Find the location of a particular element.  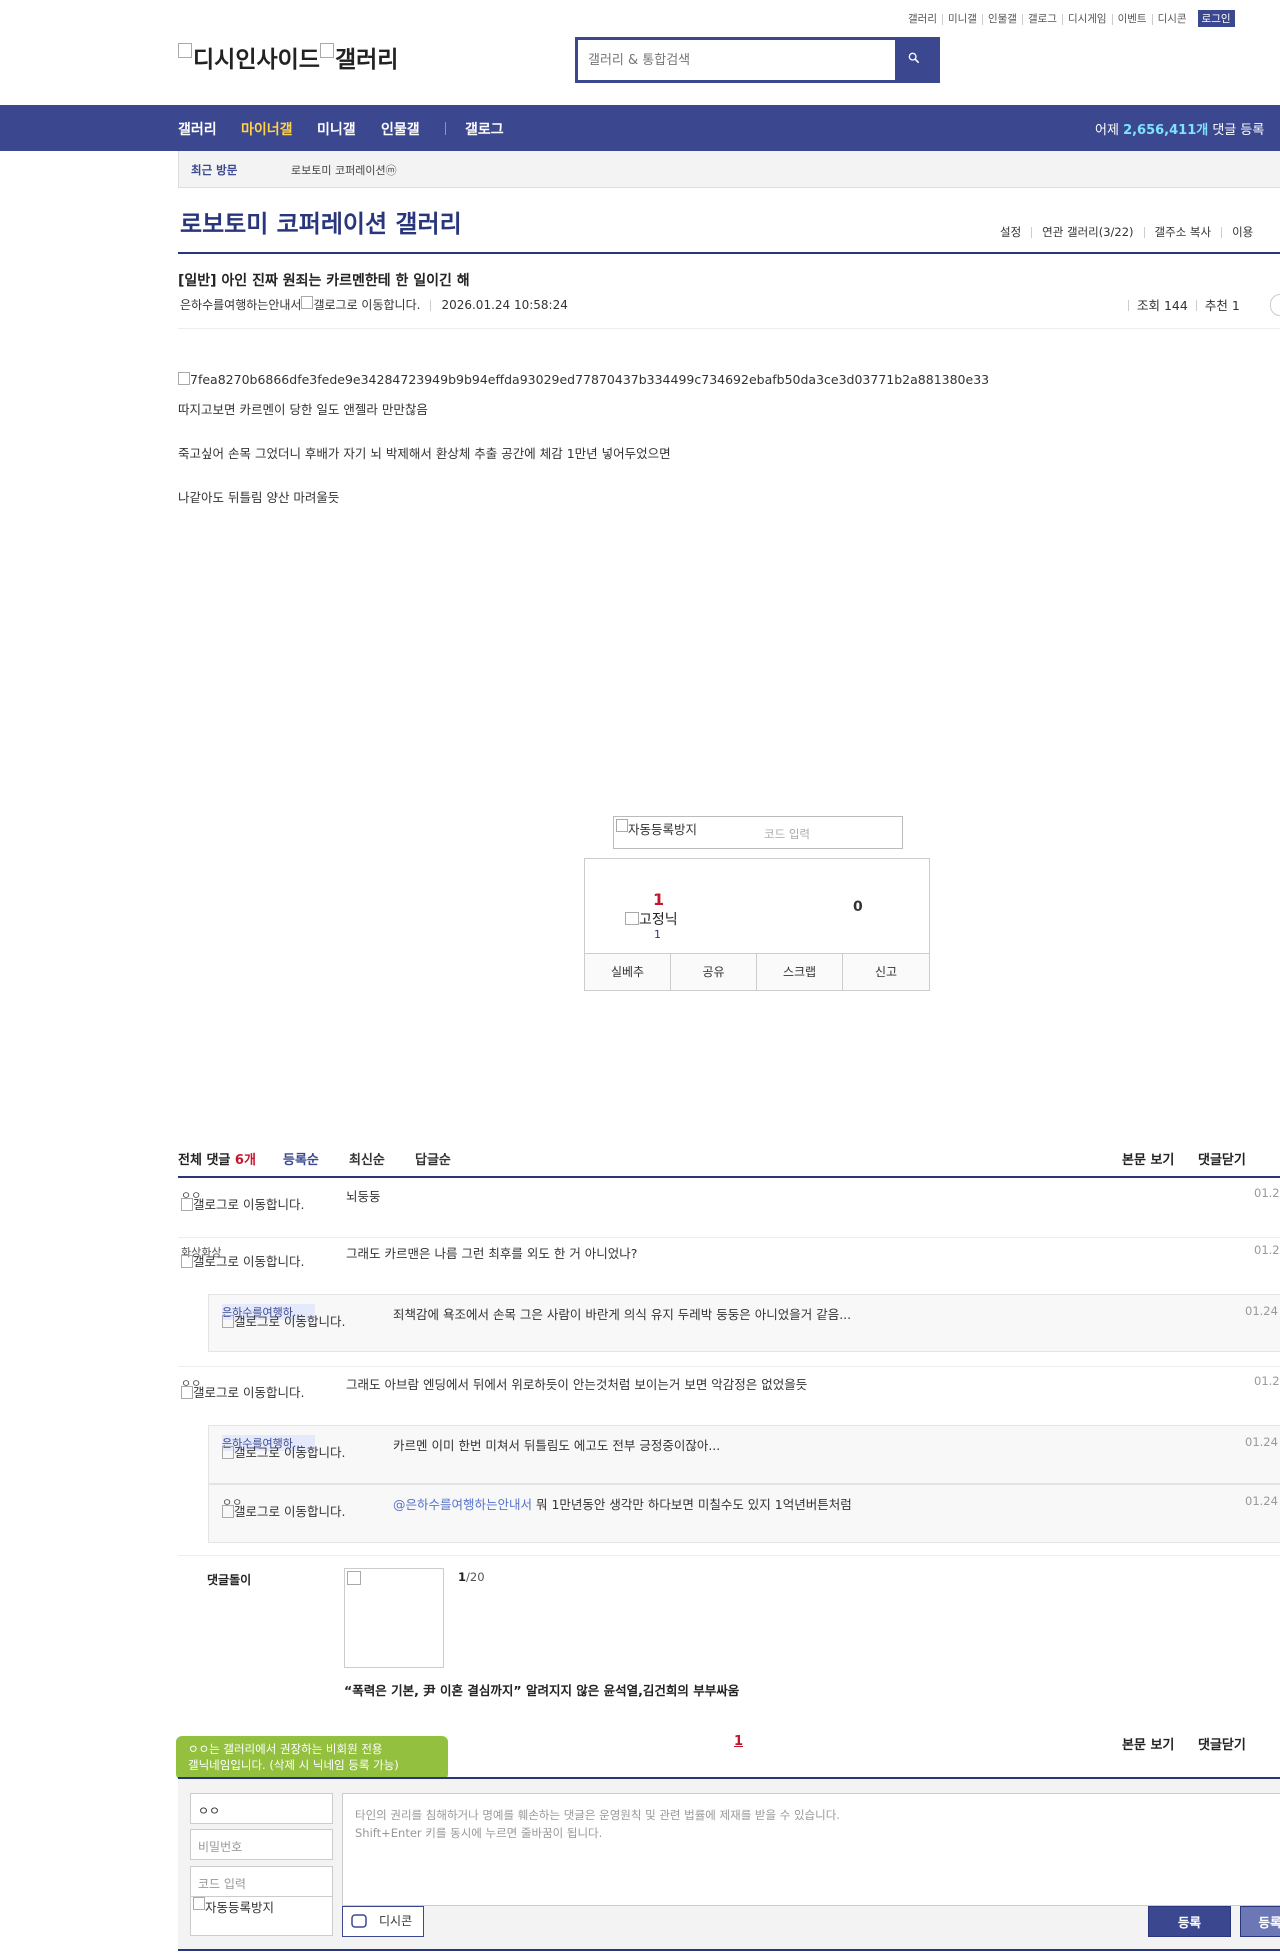

comment-page-current: 1 is located at coordinates (738, 1741).